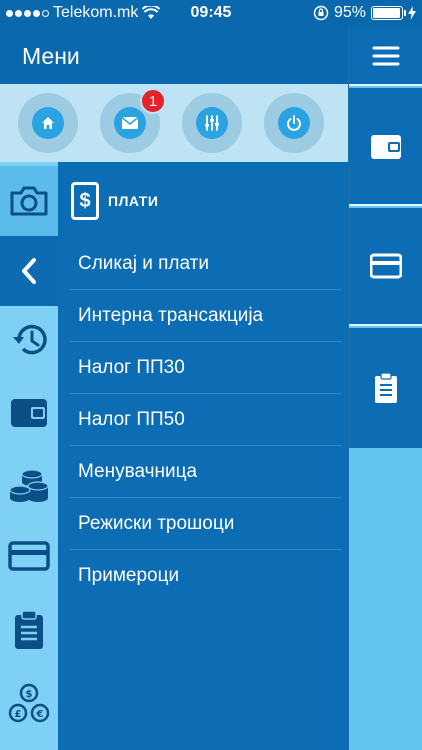 The image size is (422, 750). I want to click on history-icon, so click(30, 339).